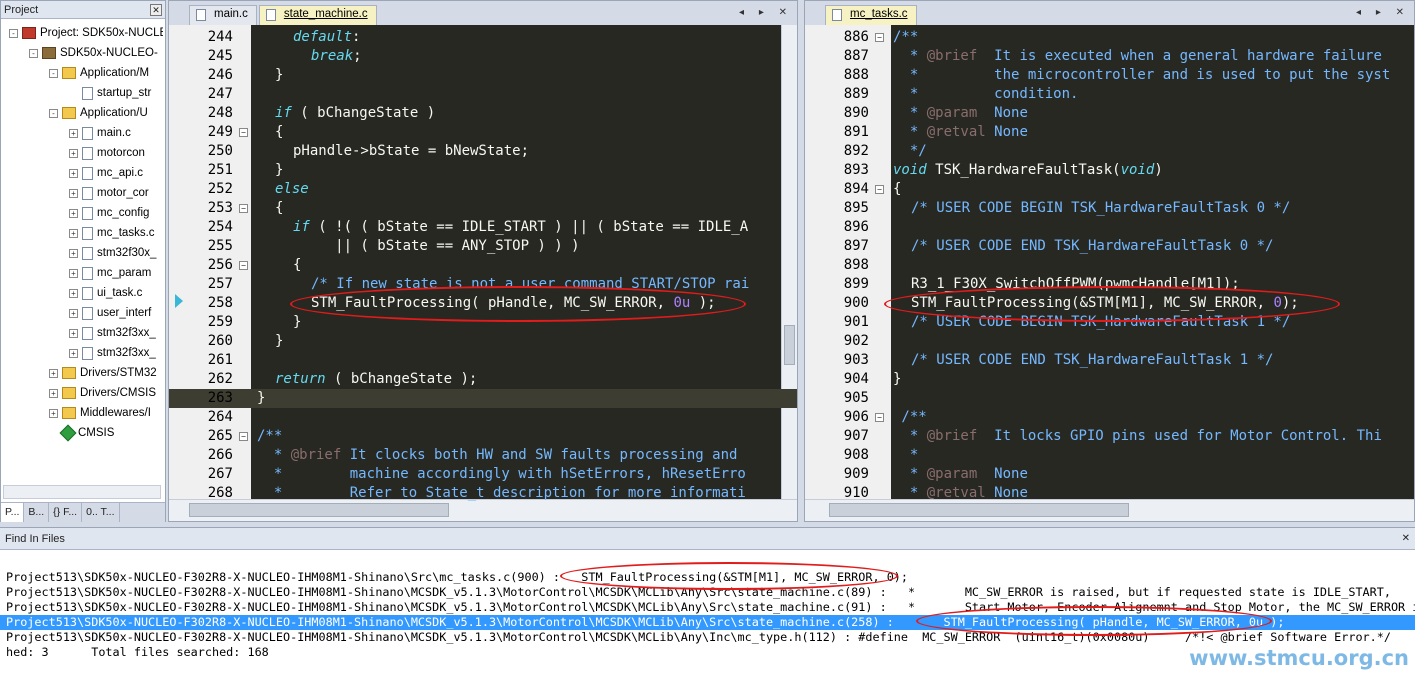 The height and width of the screenshot is (681, 1415). I want to click on code-line: 265−/**, so click(483, 436).